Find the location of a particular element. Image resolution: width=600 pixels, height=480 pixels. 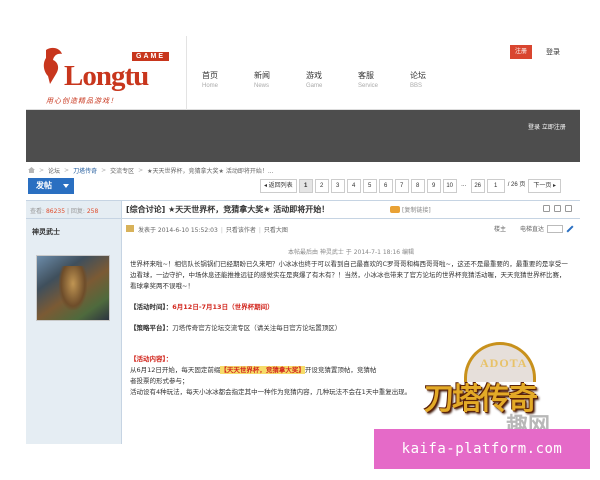

event-time-label: 【活动时间】： is located at coordinates (151, 307).